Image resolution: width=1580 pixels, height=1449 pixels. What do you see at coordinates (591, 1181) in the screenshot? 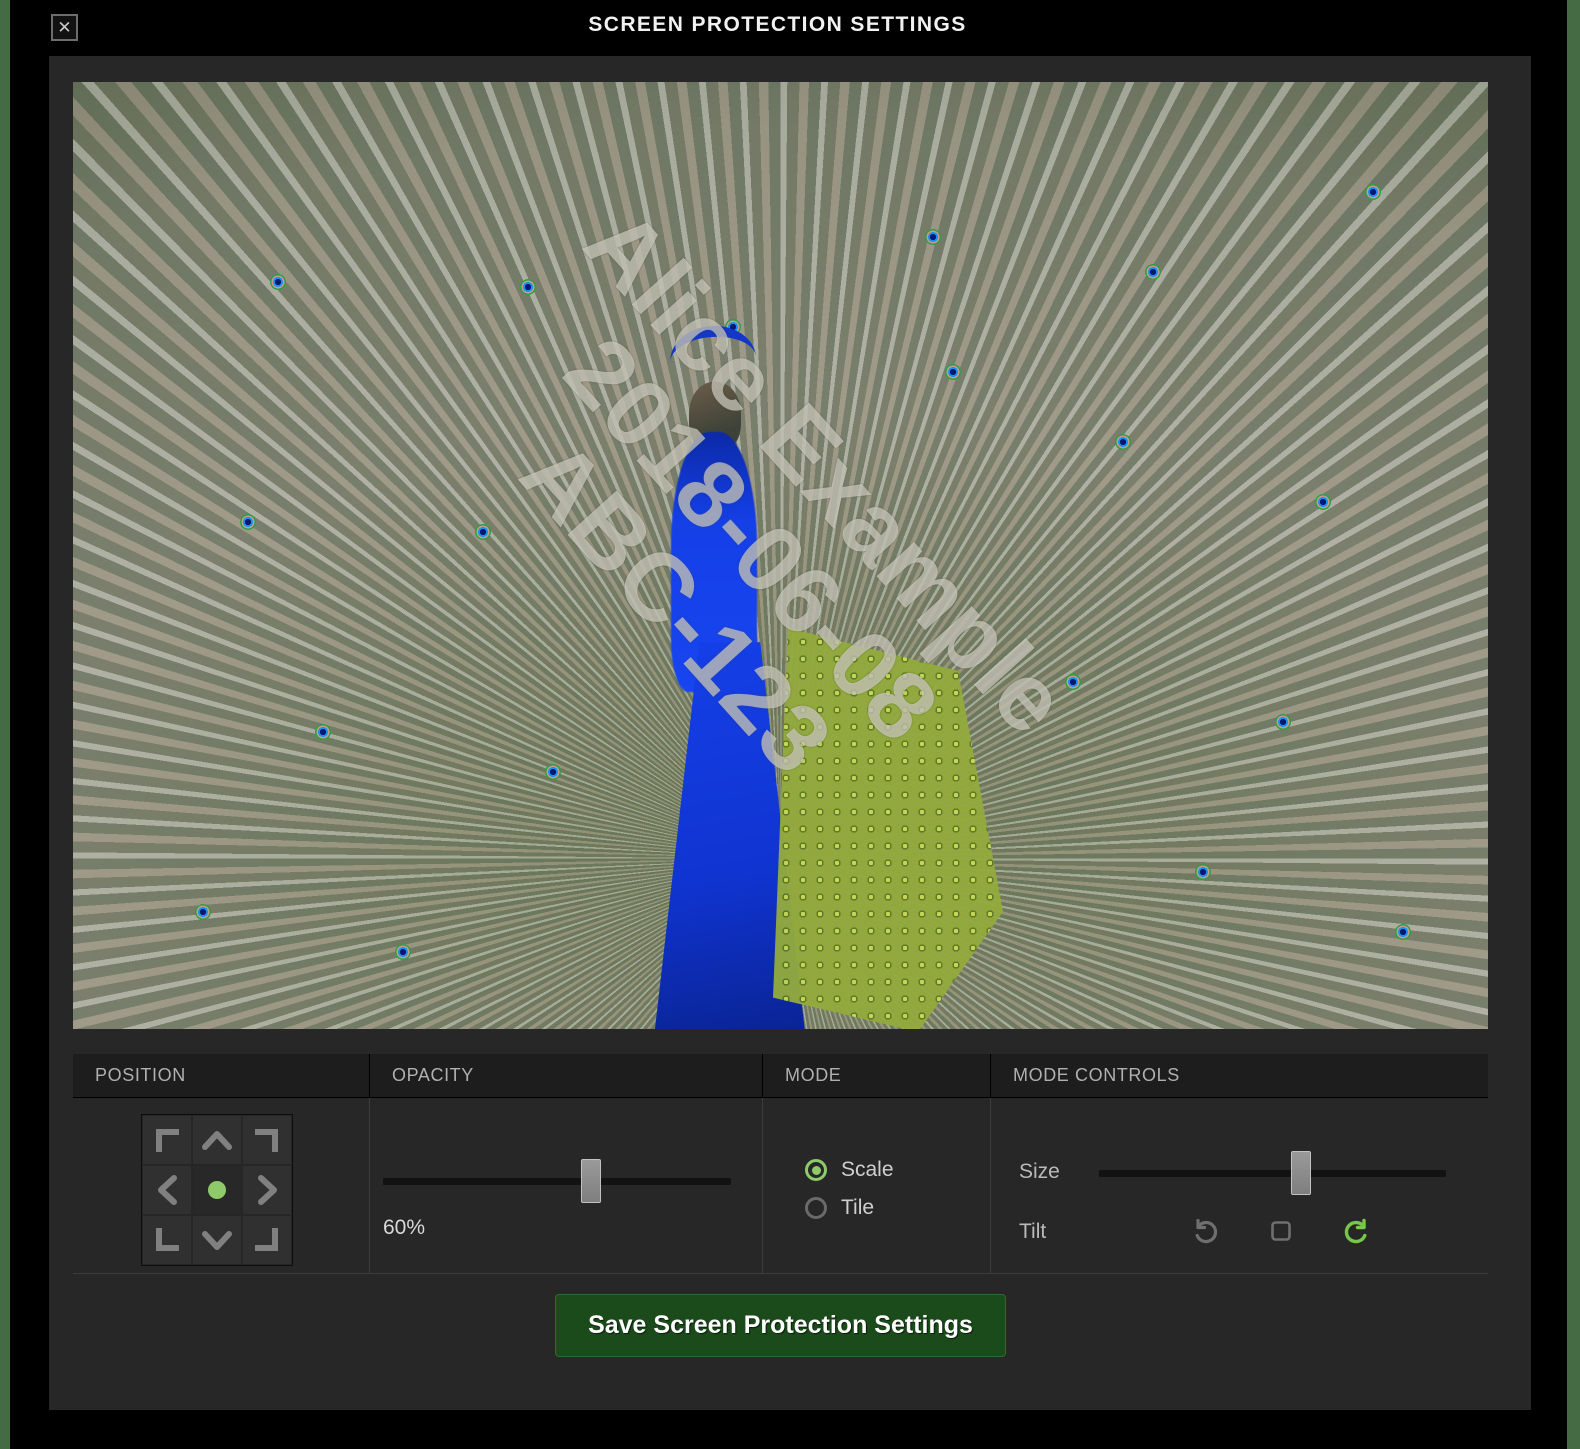
I see `opacity-slider-thumb` at bounding box center [591, 1181].